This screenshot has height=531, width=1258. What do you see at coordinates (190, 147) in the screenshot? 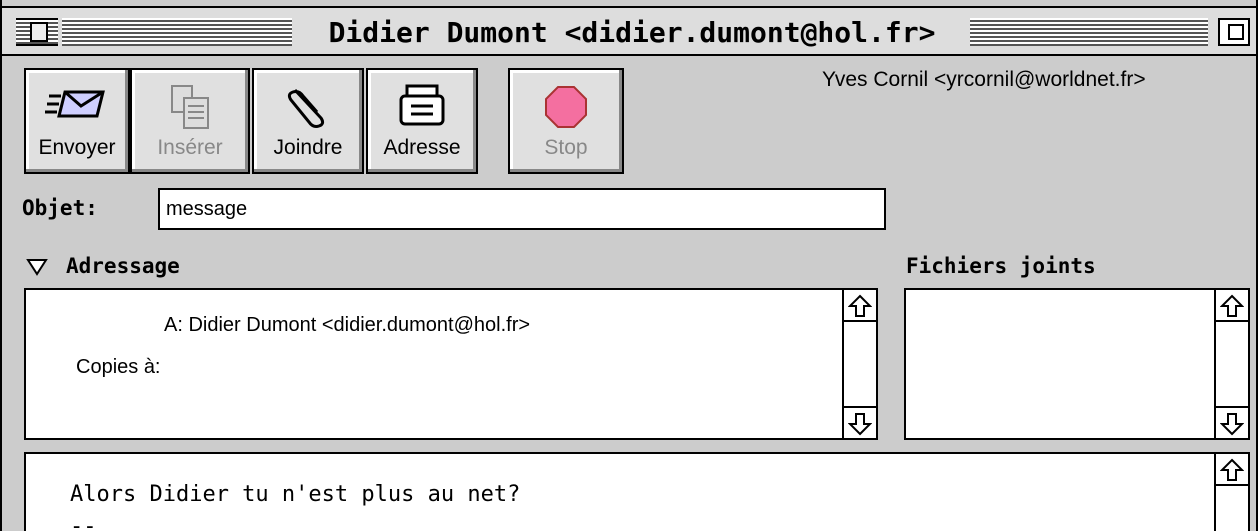
I see `insert-button-label: Insérer` at bounding box center [190, 147].